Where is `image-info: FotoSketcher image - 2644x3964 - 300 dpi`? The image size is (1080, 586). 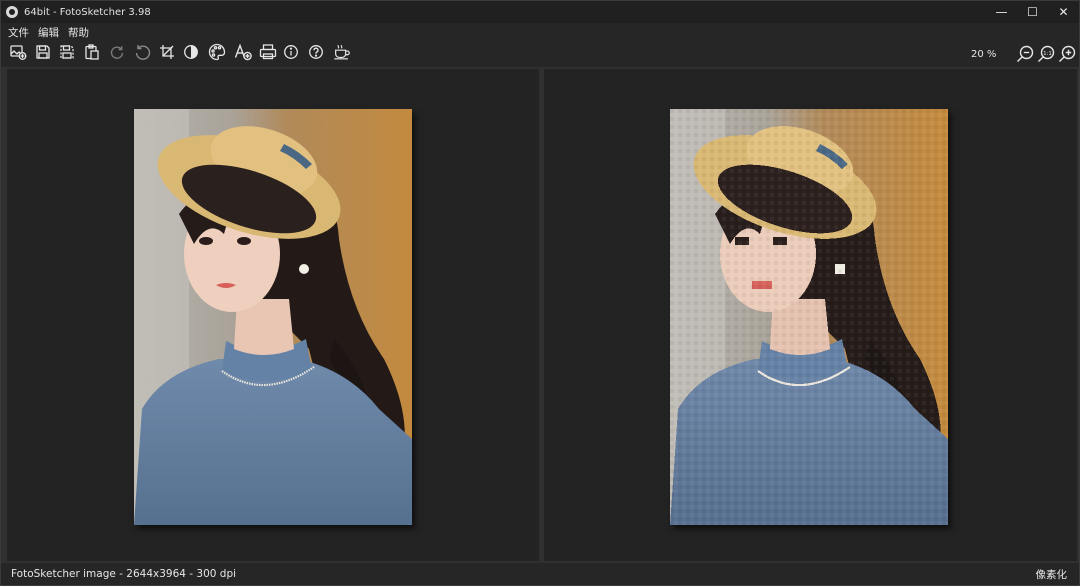
image-info: FotoSketcher image - 2644x3964 - 300 dpi is located at coordinates (124, 574).